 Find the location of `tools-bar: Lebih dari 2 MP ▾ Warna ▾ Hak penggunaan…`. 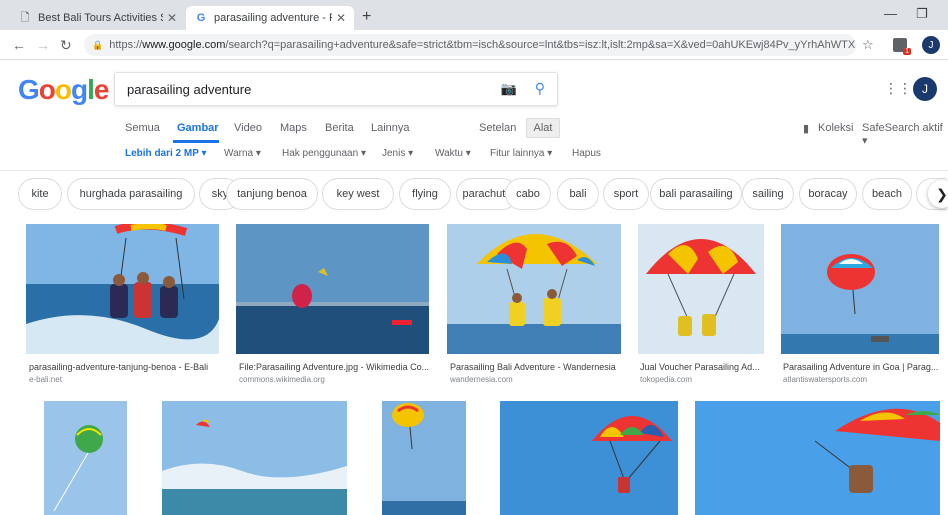

tools-bar: Lebih dari 2 MP ▾ Warna ▾ Hak penggunaan… is located at coordinates (474, 156).